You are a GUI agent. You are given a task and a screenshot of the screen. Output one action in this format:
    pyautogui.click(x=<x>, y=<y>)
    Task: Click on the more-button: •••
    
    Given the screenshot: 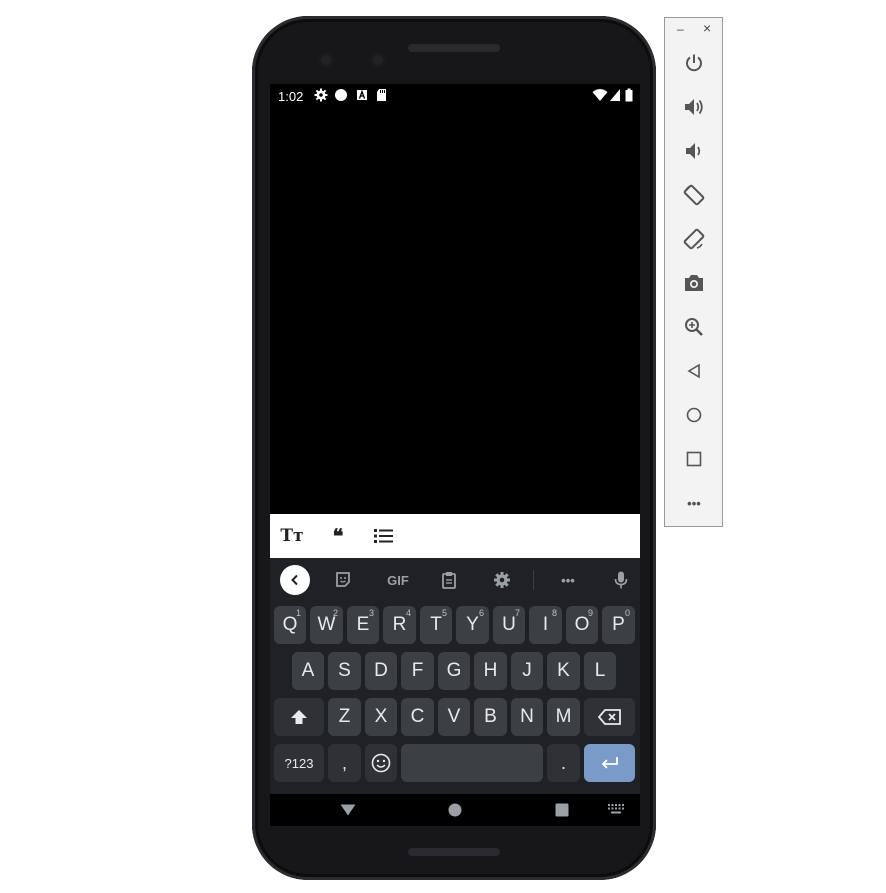 What is the action you would take?
    pyautogui.click(x=694, y=503)
    